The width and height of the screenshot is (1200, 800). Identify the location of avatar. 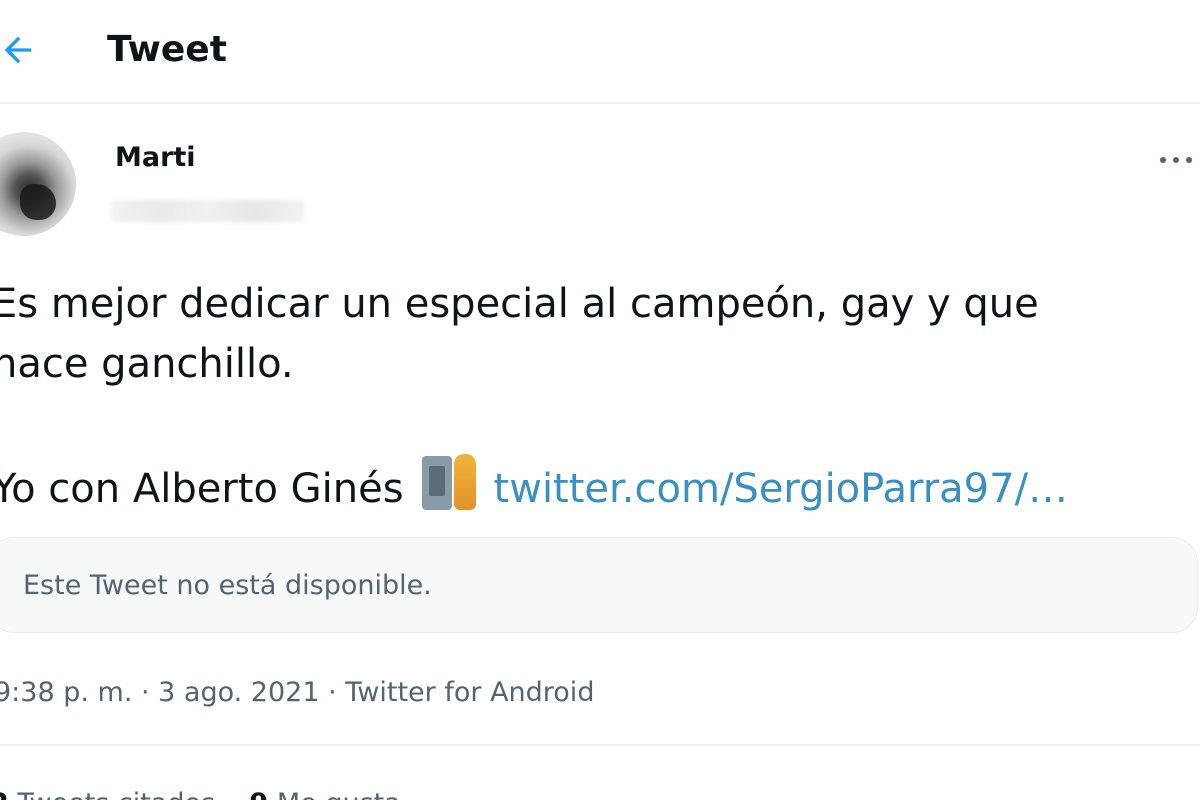
(38, 184).